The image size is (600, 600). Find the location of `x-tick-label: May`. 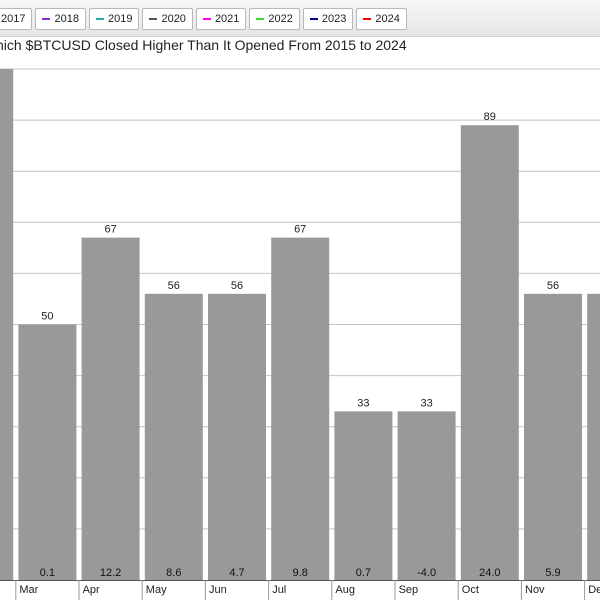

x-tick-label: May is located at coordinates (156, 590).